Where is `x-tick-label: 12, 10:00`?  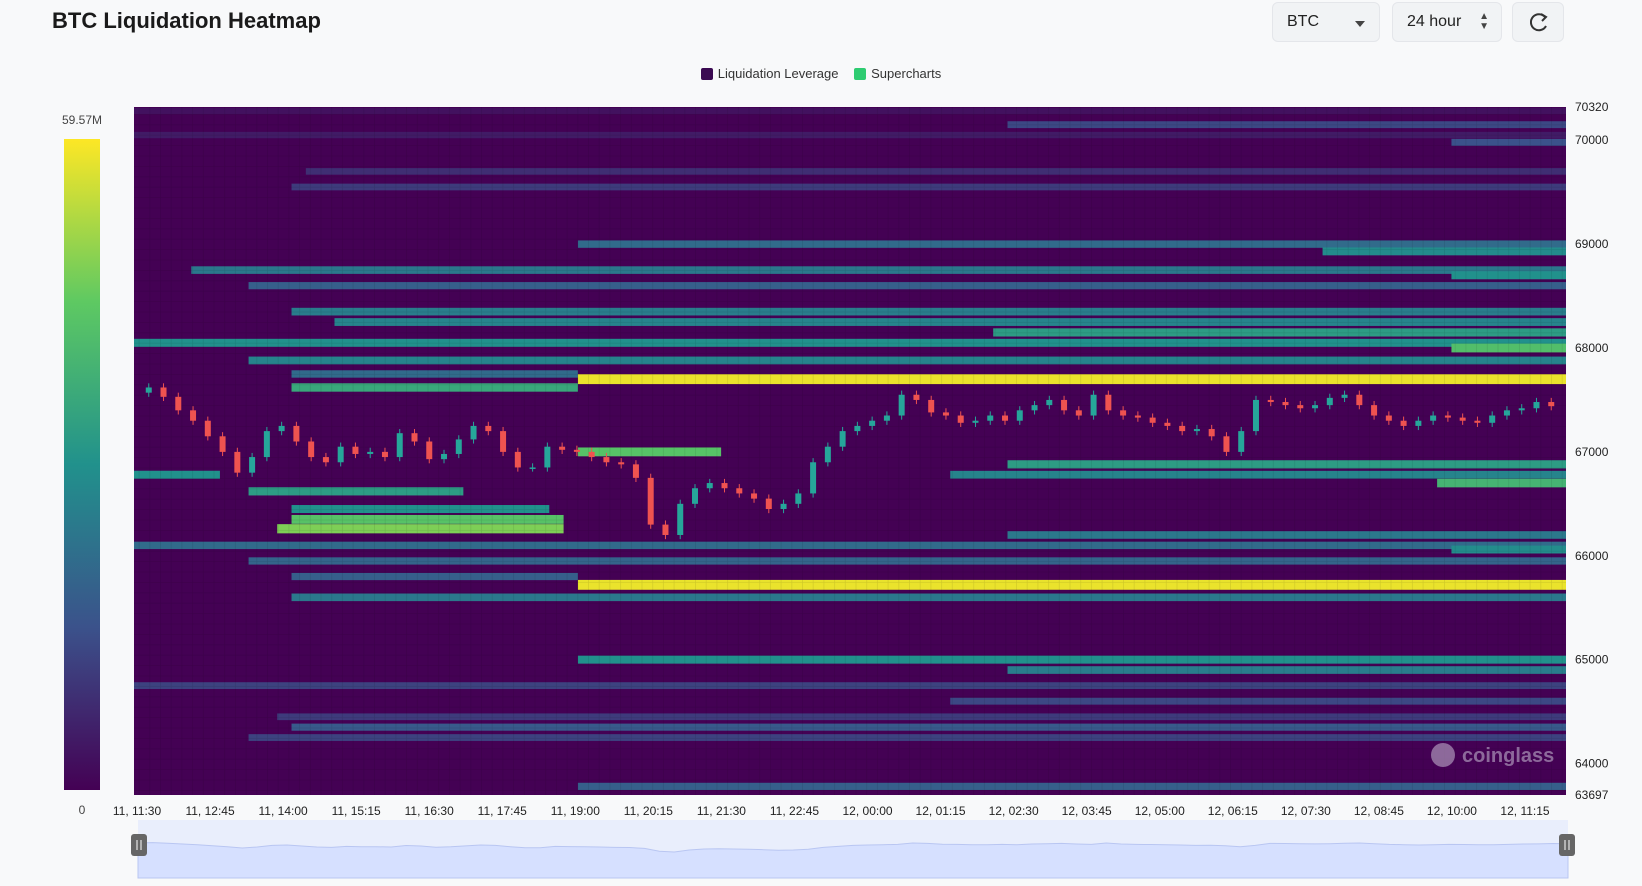
x-tick-label: 12, 10:00 is located at coordinates (1452, 811).